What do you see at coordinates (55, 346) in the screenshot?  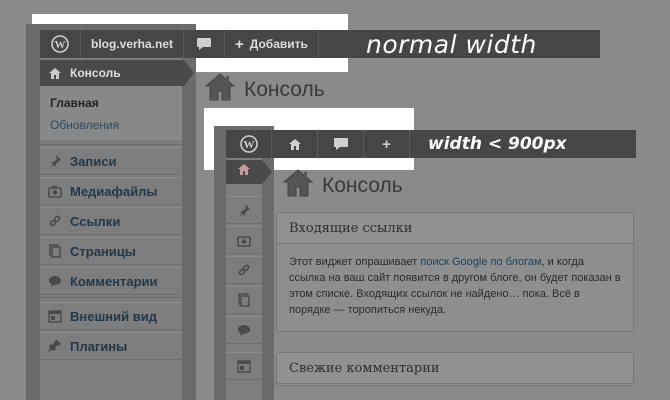 I see `plugins-icon` at bounding box center [55, 346].